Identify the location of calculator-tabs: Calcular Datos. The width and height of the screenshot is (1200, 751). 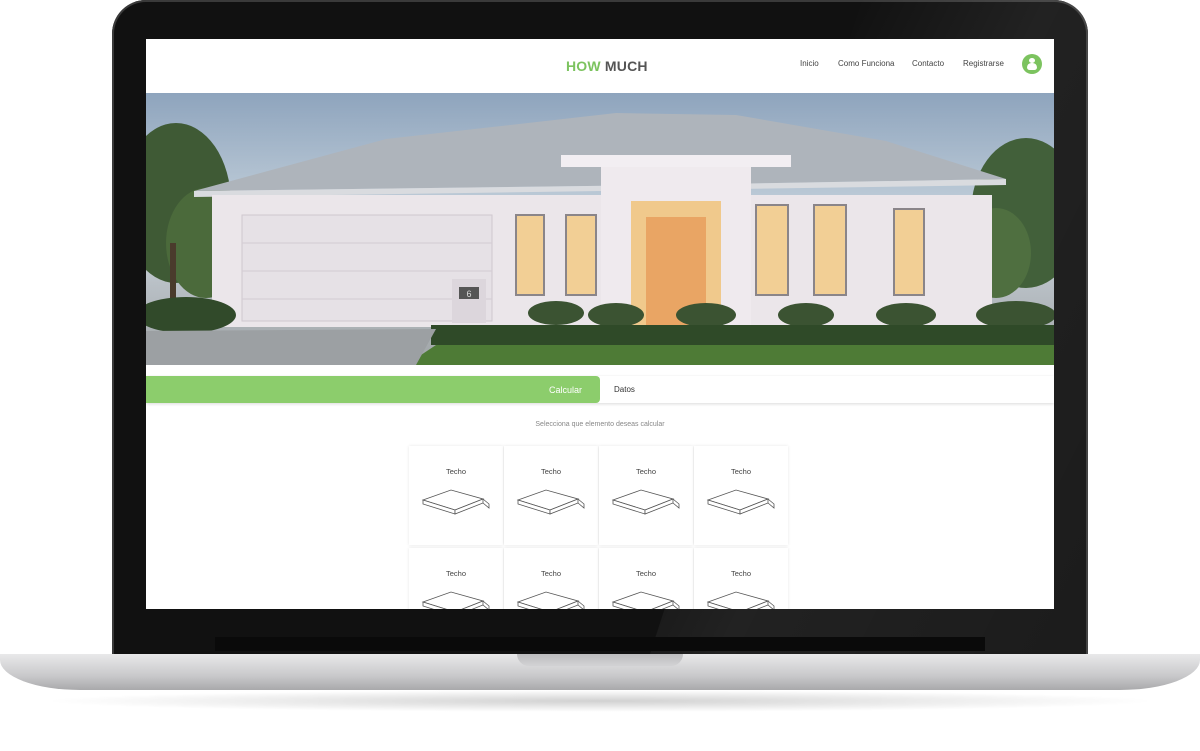
(600, 389).